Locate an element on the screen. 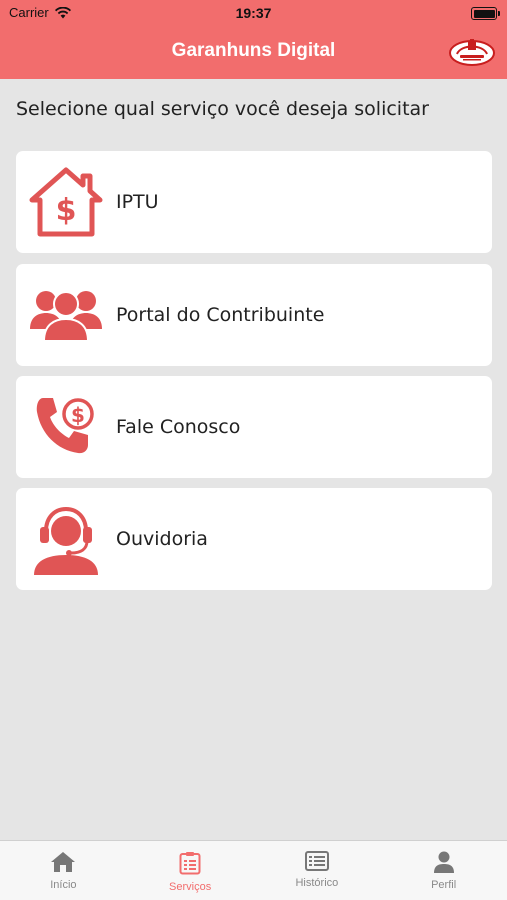 The width and height of the screenshot is (507, 900). service-card-fale-conosco: $ Fale Conosco is located at coordinates (254, 427).